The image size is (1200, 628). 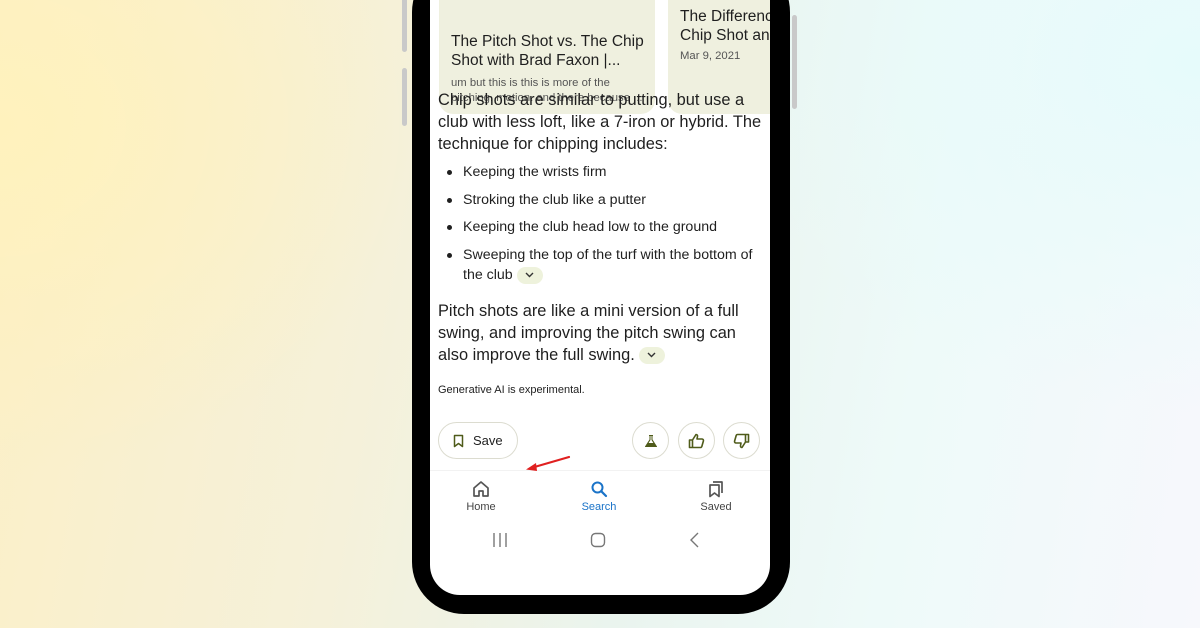 I want to click on nav-item-label: Home, so click(x=481, y=507).